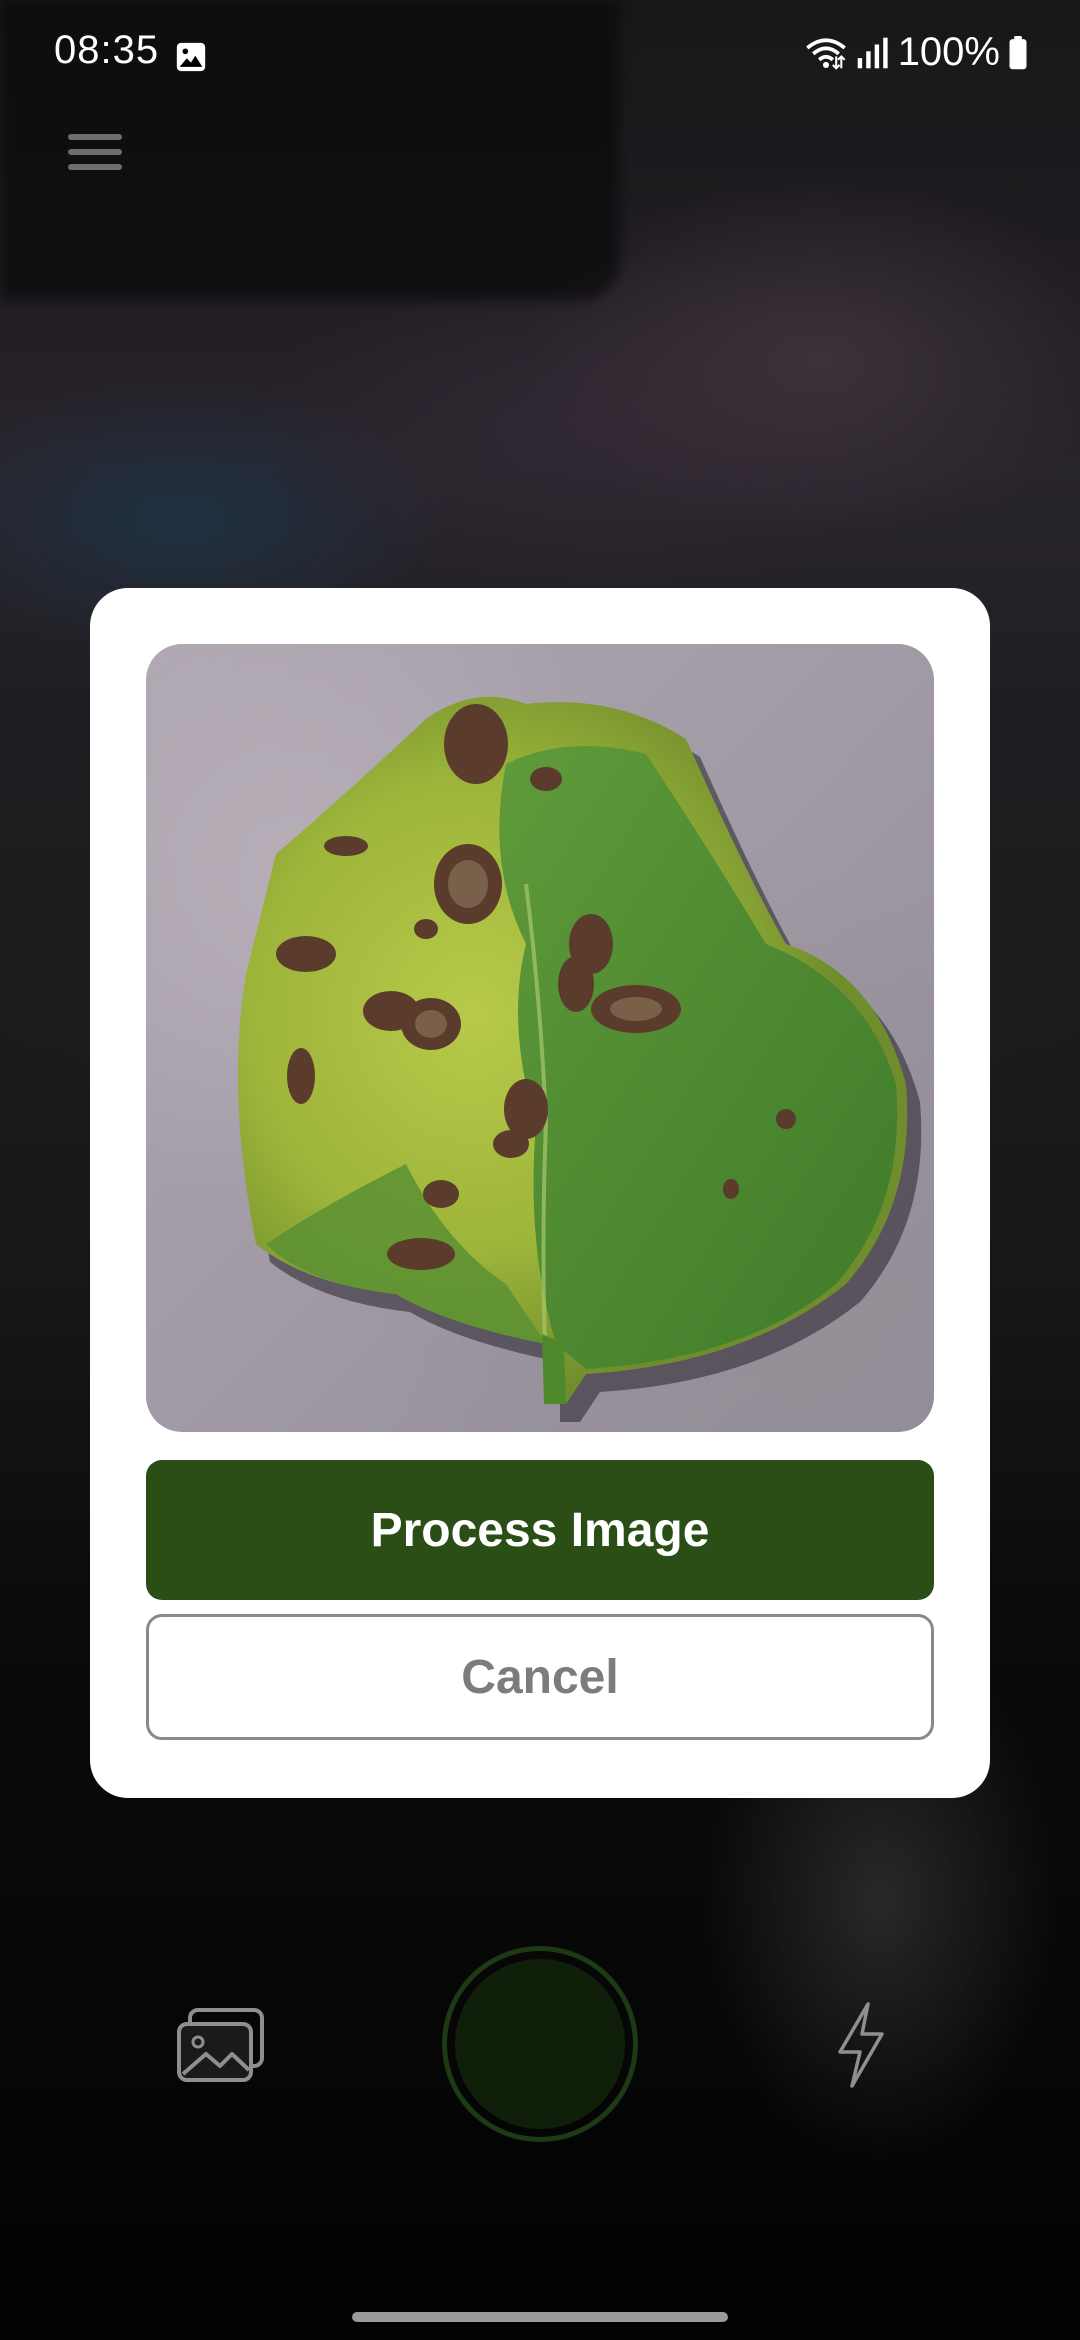 This screenshot has width=1080, height=2340. I want to click on gallery-icon, so click(221, 2046).